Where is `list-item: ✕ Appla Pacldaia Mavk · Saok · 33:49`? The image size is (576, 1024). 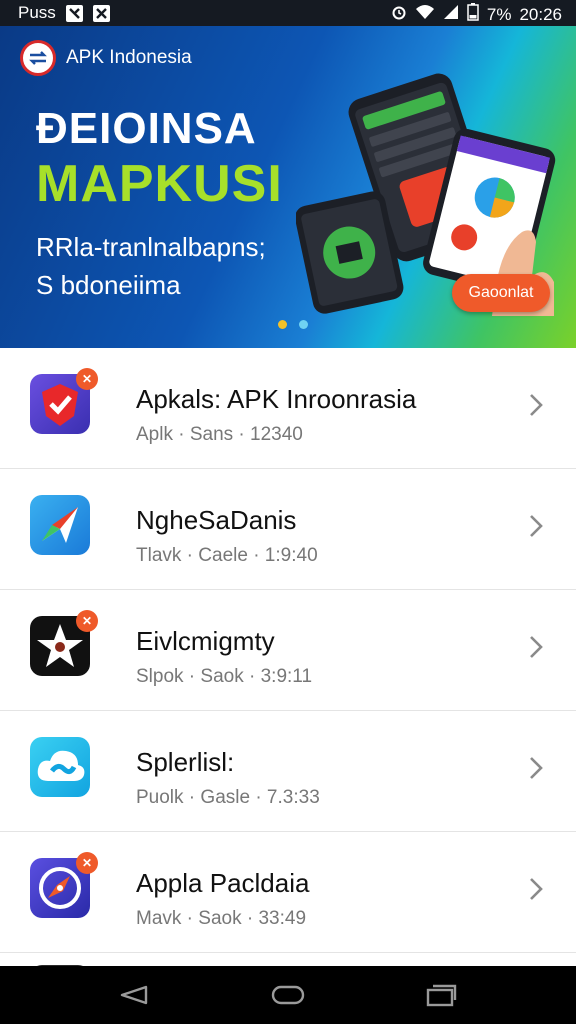
list-item: ✕ Appla Pacldaia Mavk · Saok · 33:49 is located at coordinates (288, 892).